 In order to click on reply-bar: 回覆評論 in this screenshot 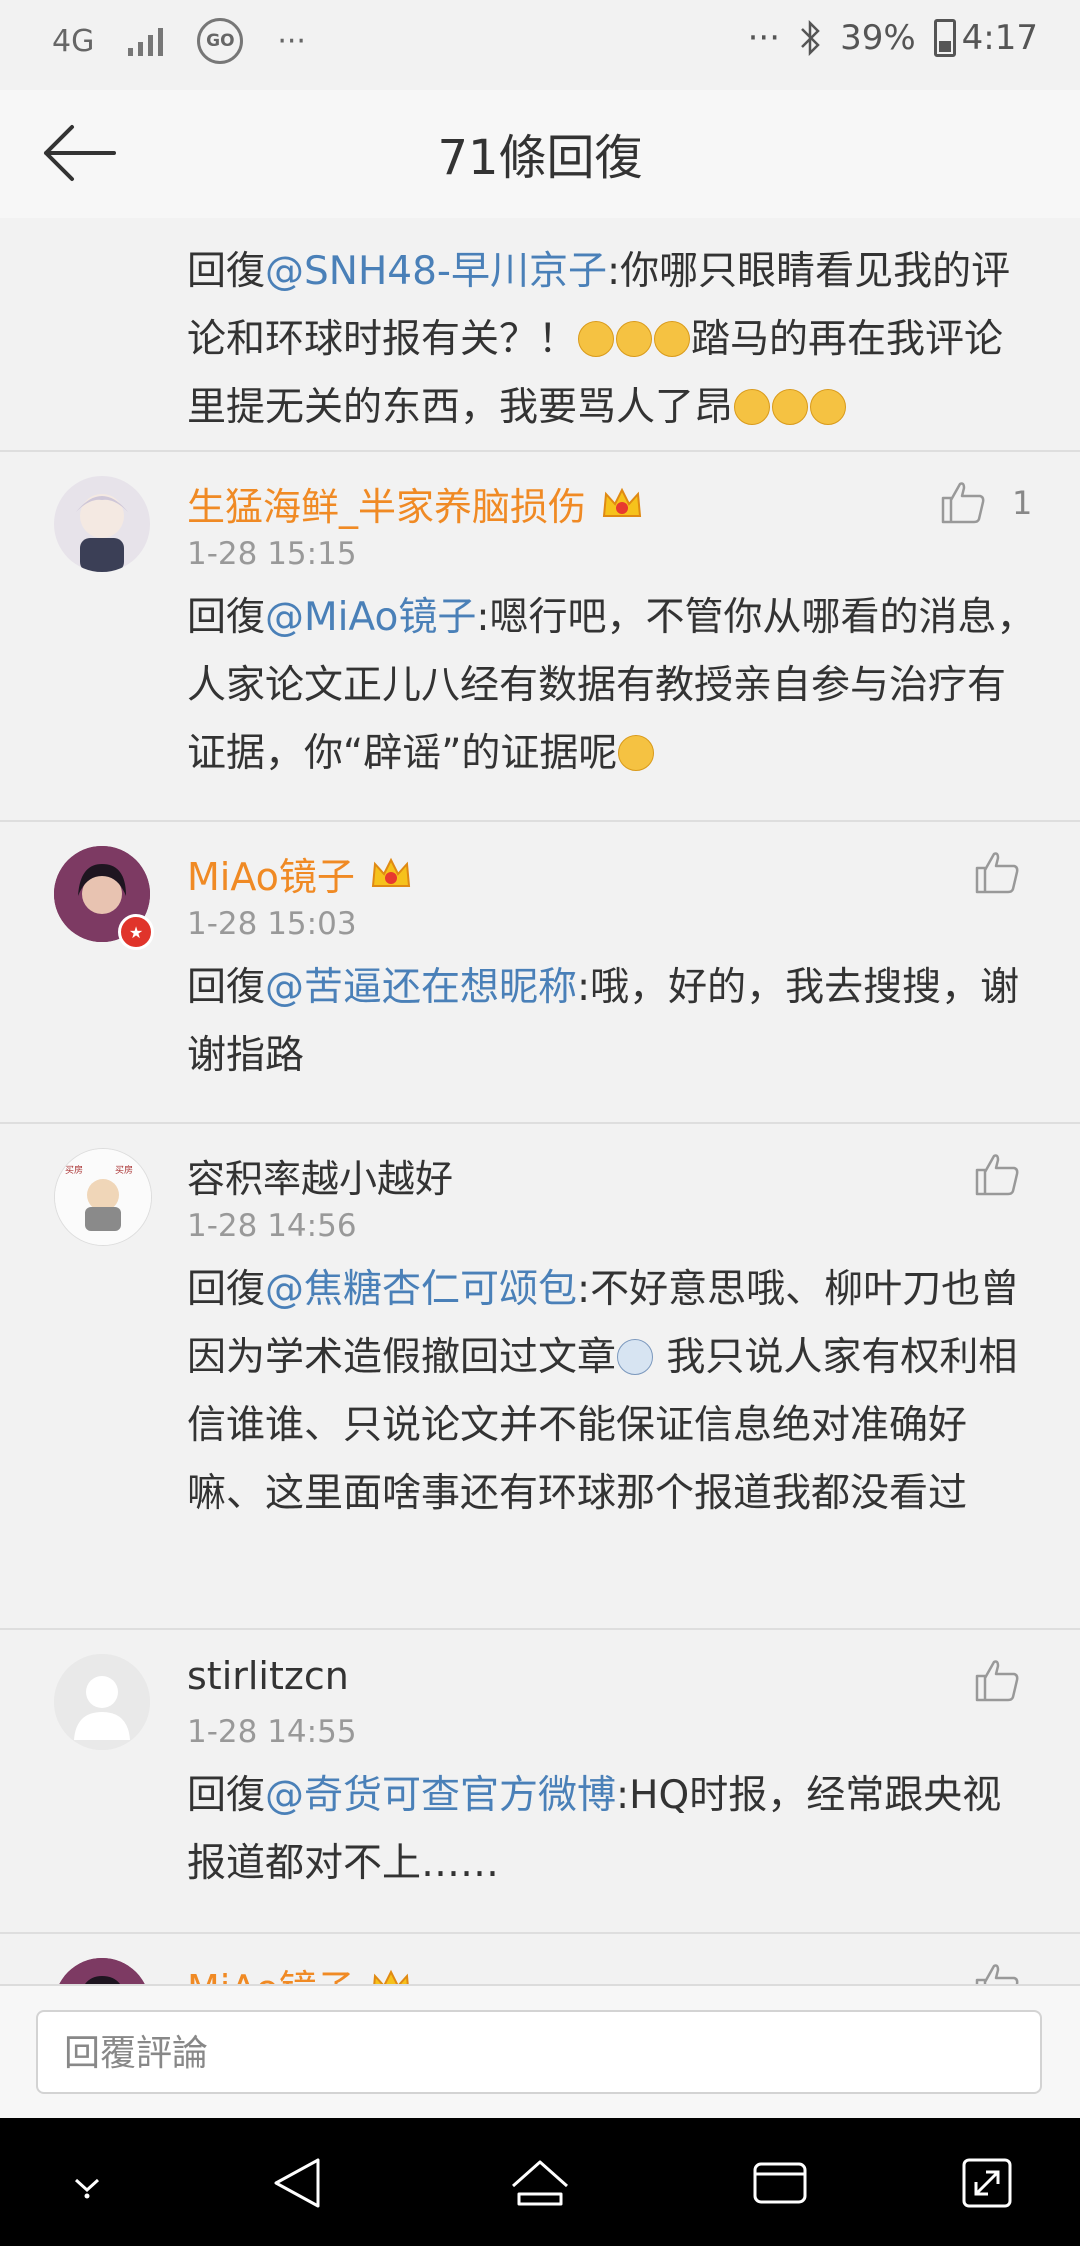, I will do `click(540, 2052)`.